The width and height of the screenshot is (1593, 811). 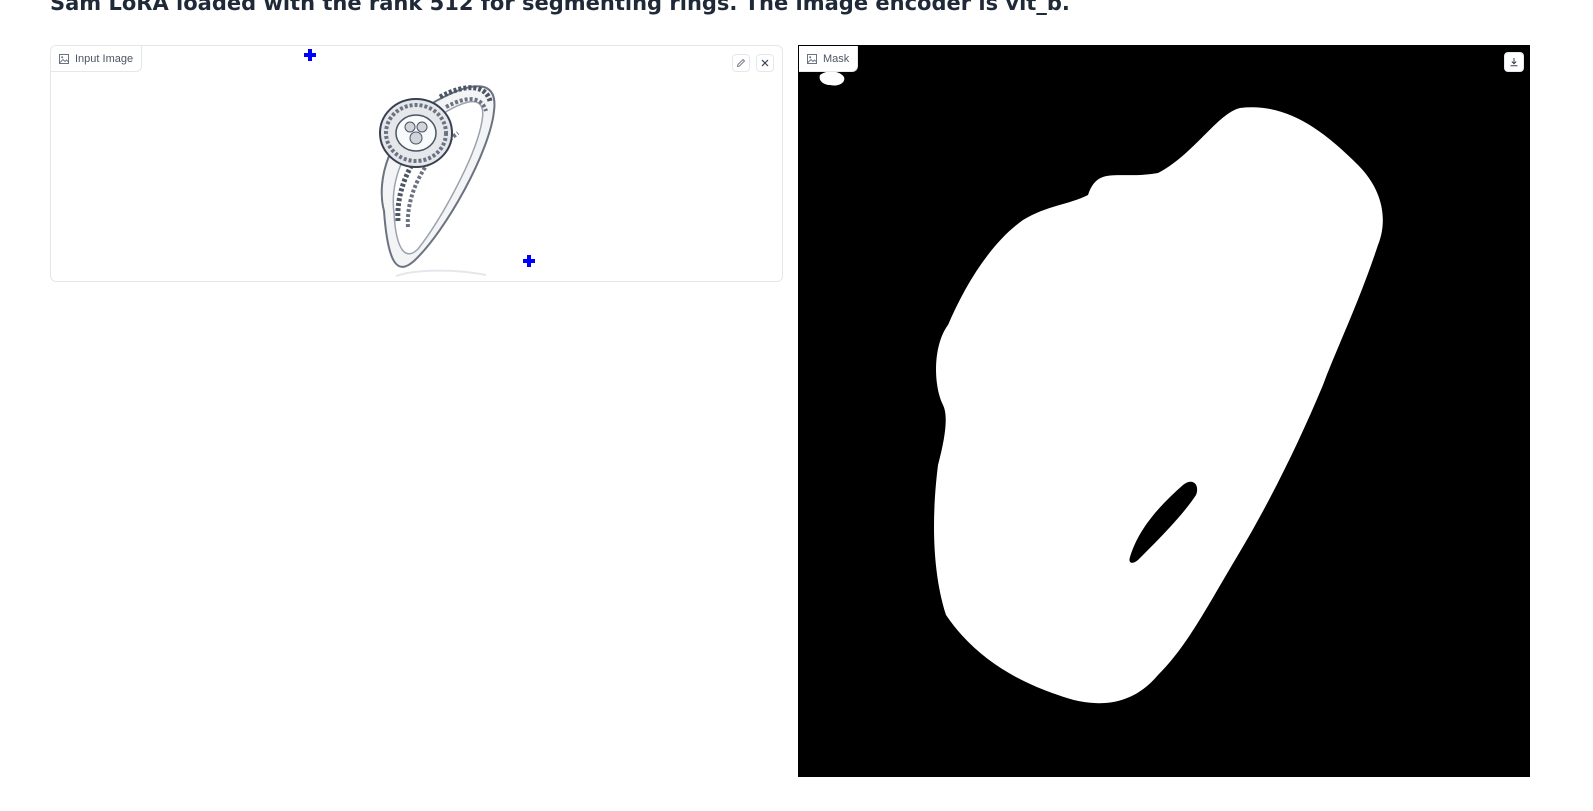 I want to click on download-button, so click(x=1514, y=62).